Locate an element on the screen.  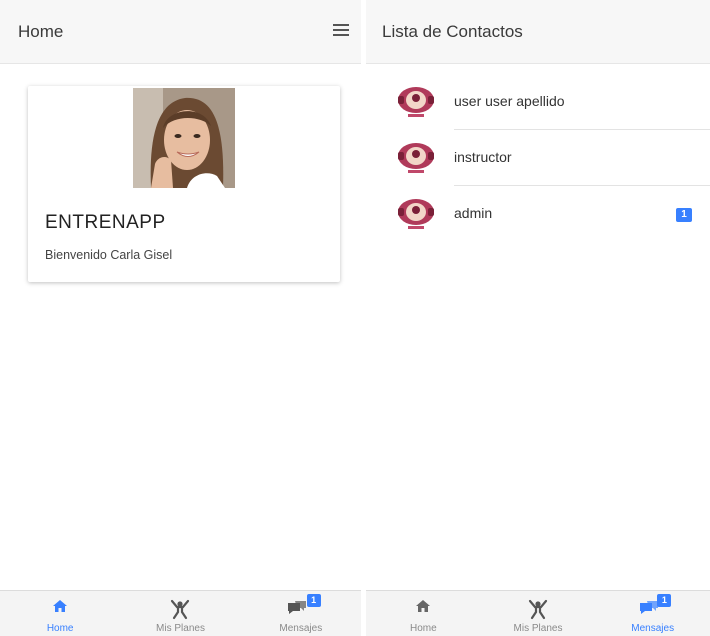
contact-name: admin is located at coordinates (473, 213).